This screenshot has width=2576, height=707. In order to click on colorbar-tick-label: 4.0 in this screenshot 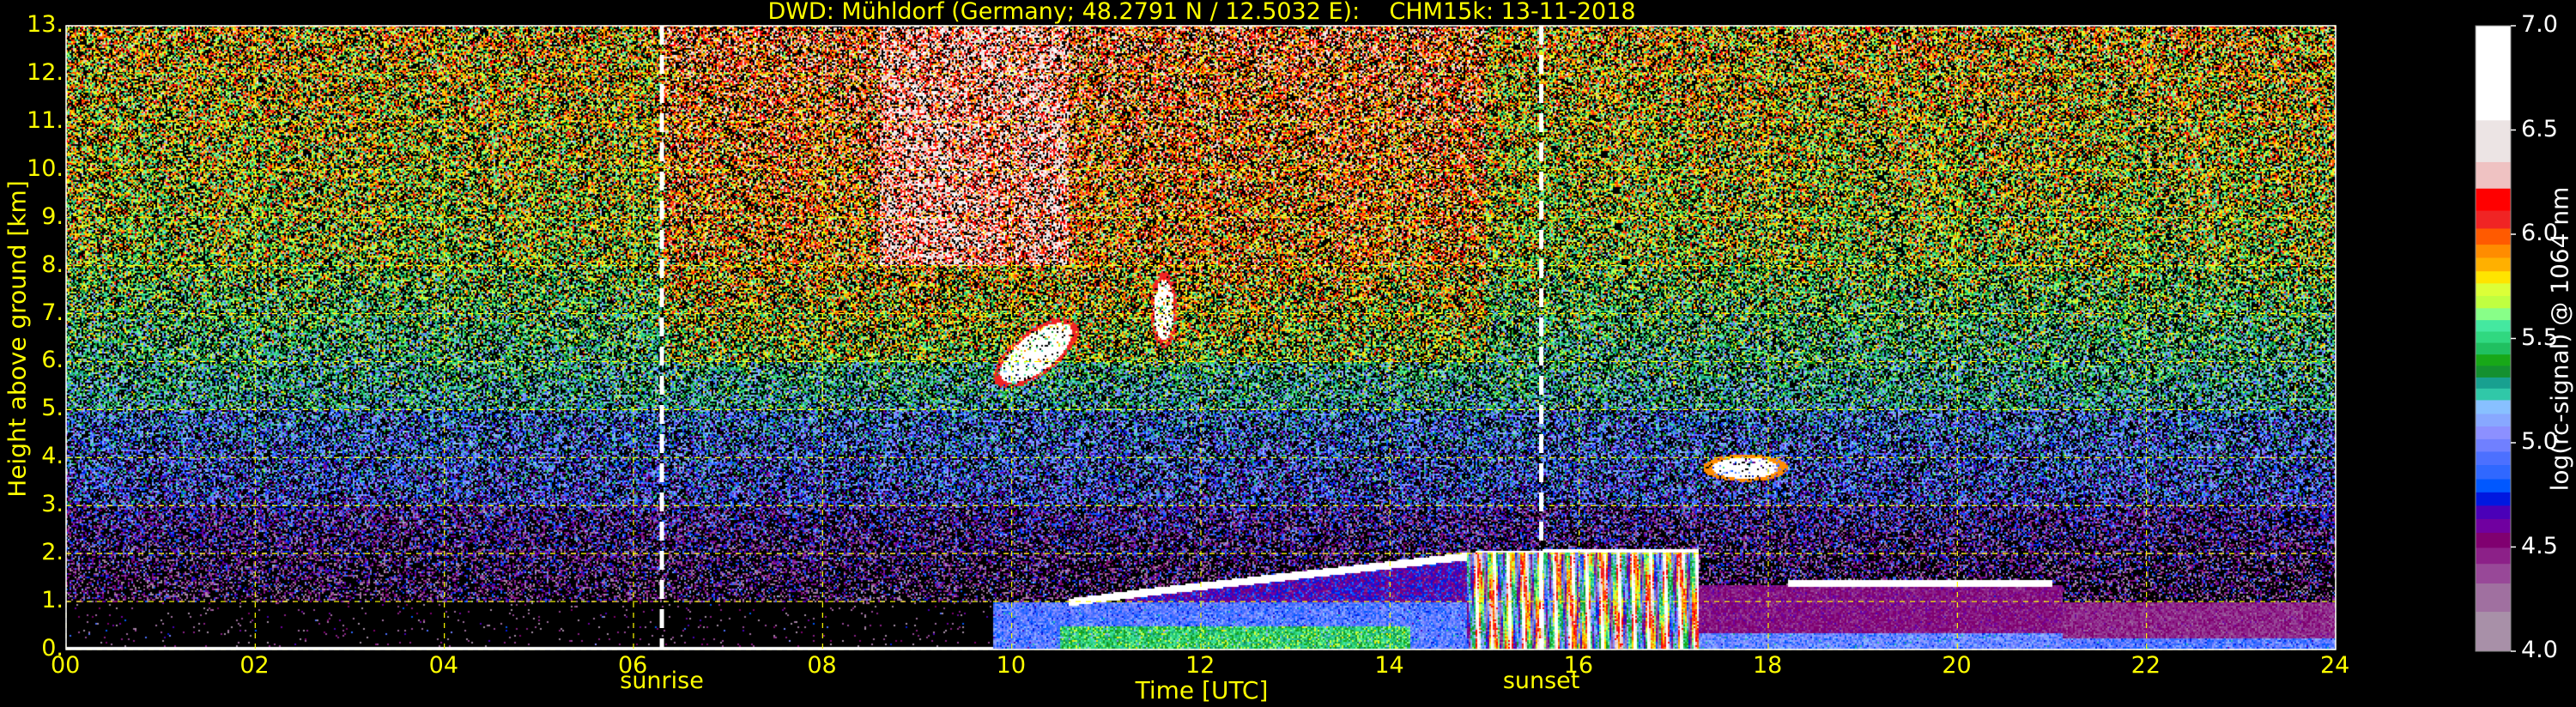, I will do `click(2539, 650)`.